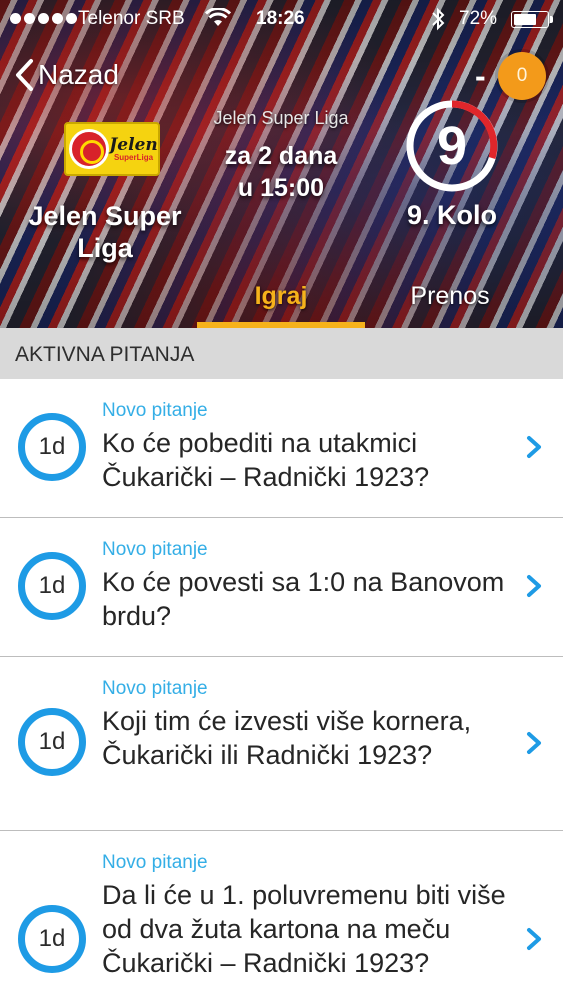 The width and height of the screenshot is (563, 1000). Describe the element at coordinates (478, 18) in the screenshot. I see `battery-percent: 72%` at that location.